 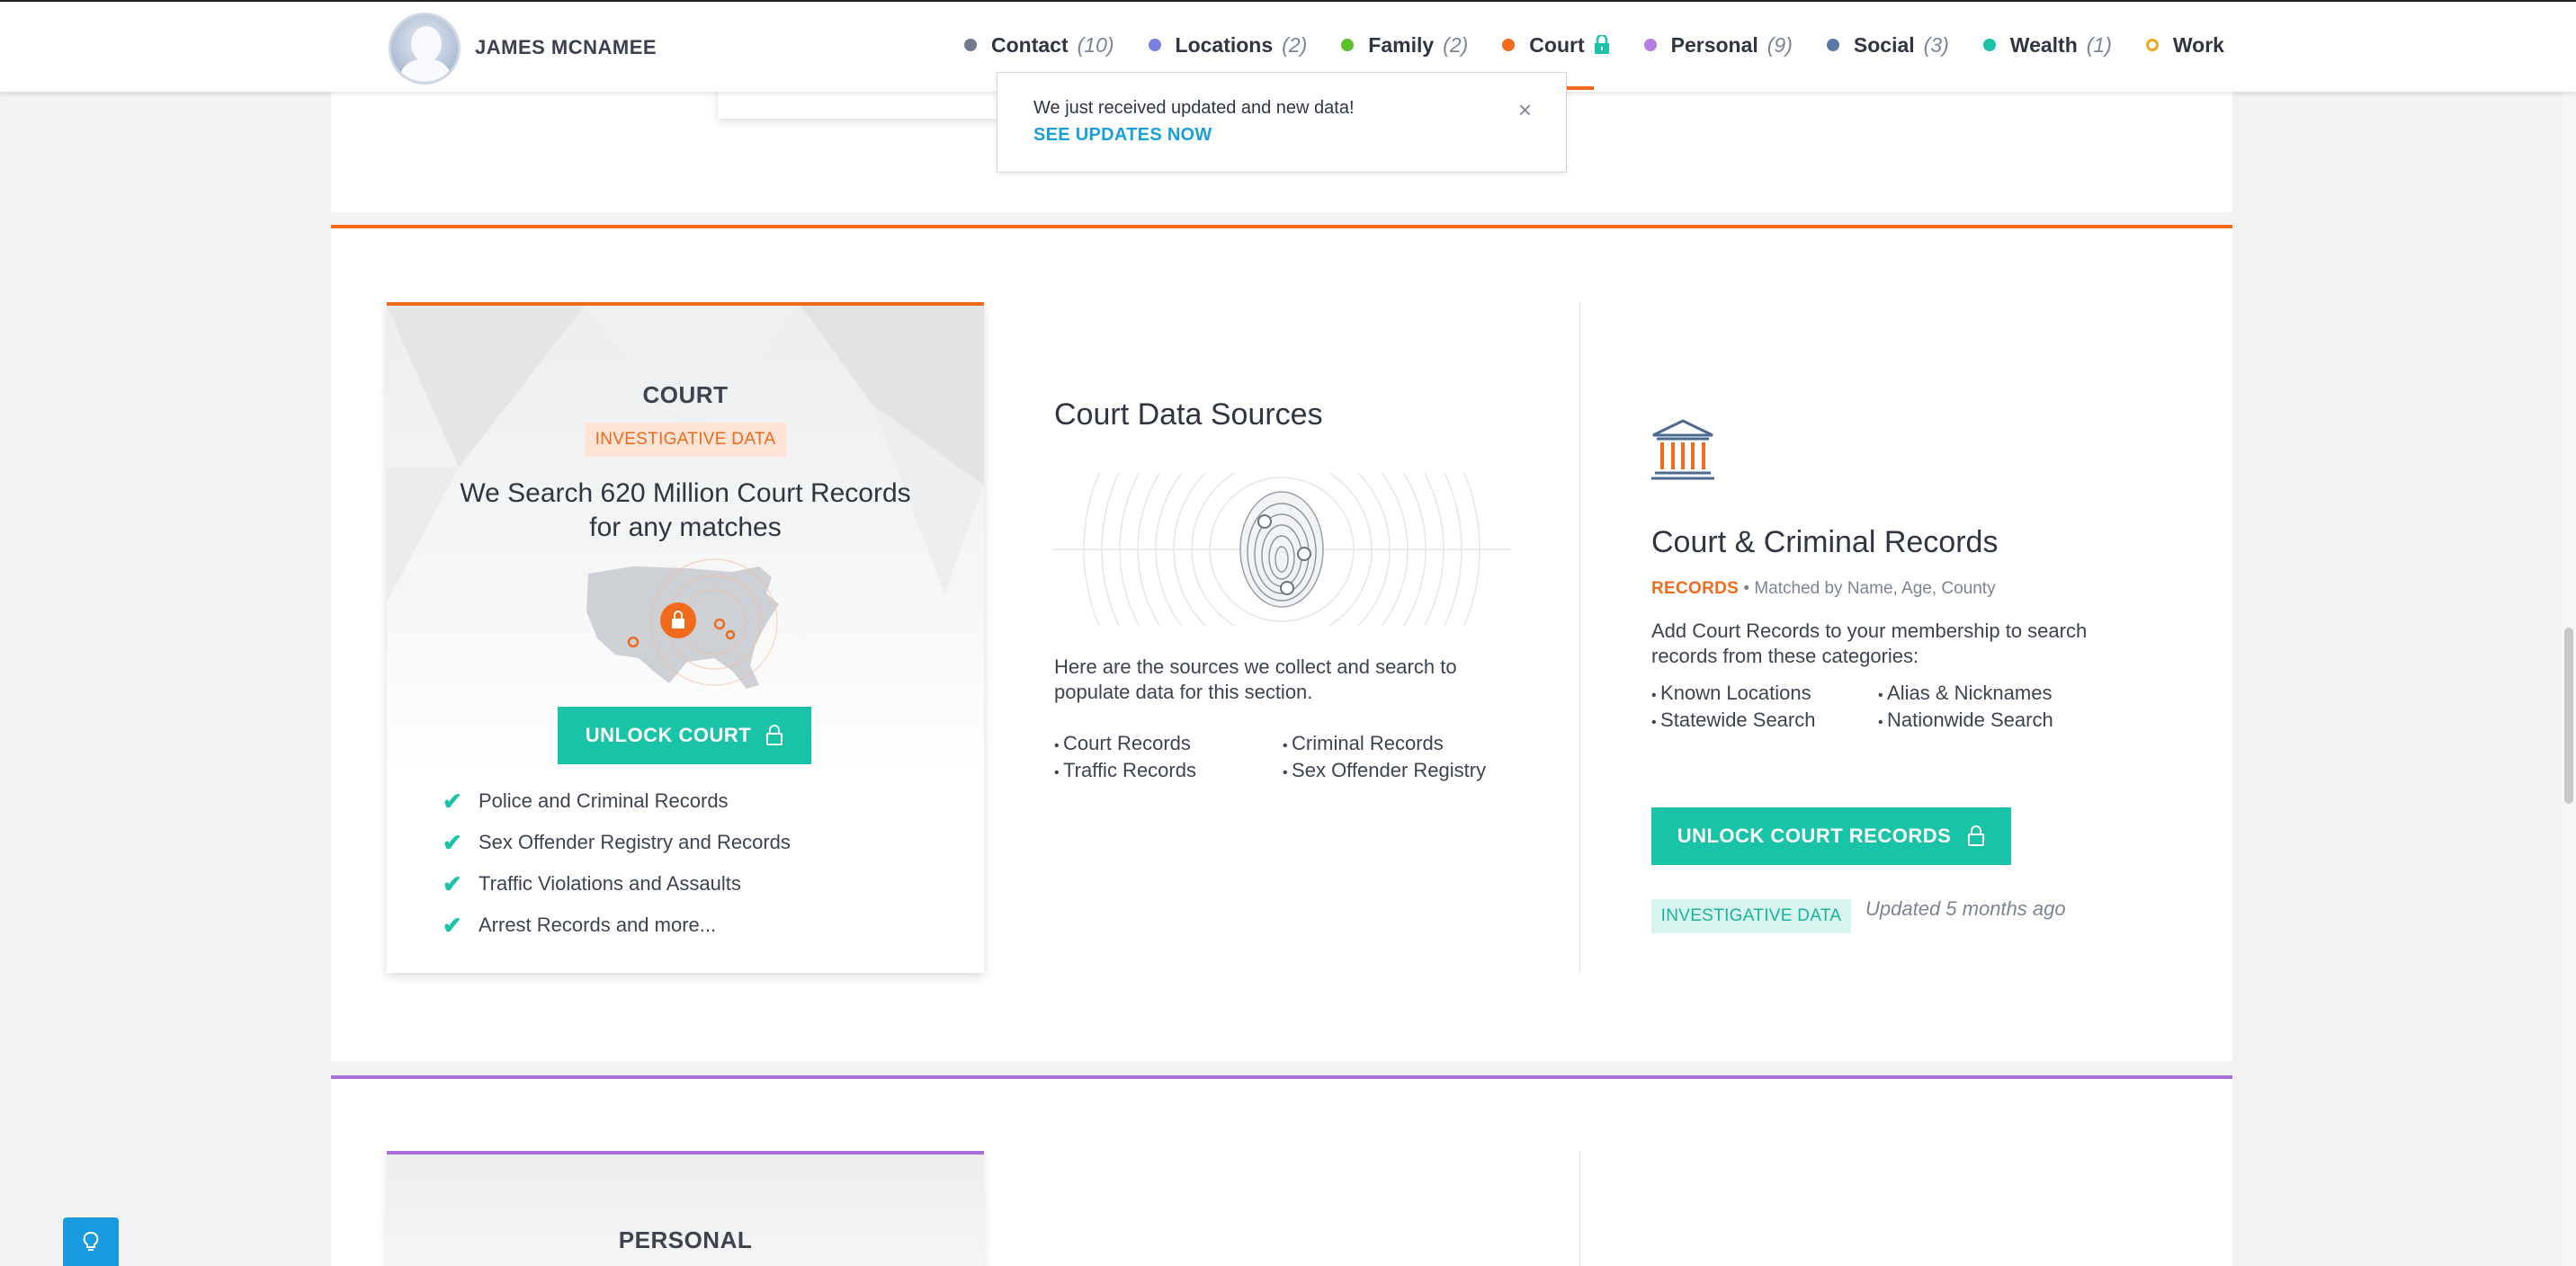 I want to click on headline-line-2: for any matches, so click(x=685, y=527).